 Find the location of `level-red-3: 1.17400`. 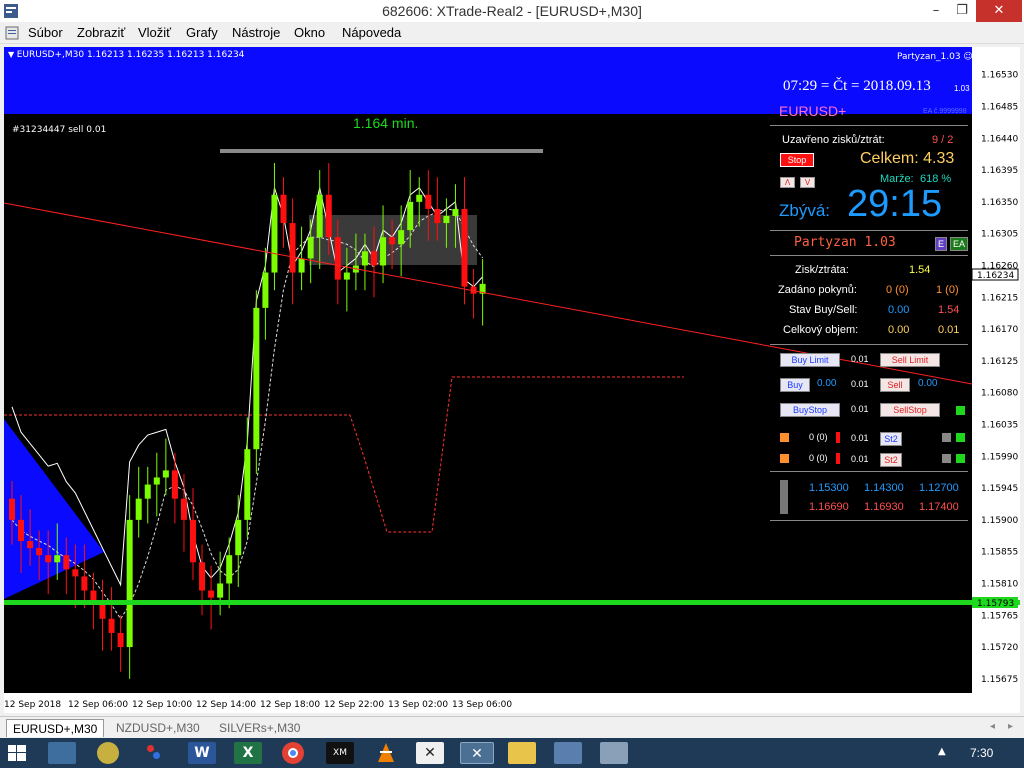

level-red-3: 1.17400 is located at coordinates (939, 507).